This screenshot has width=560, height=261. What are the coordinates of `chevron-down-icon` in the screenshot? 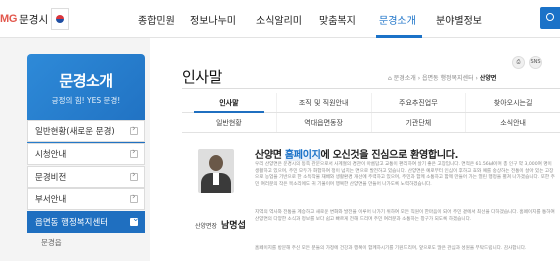 It's located at (135, 220).